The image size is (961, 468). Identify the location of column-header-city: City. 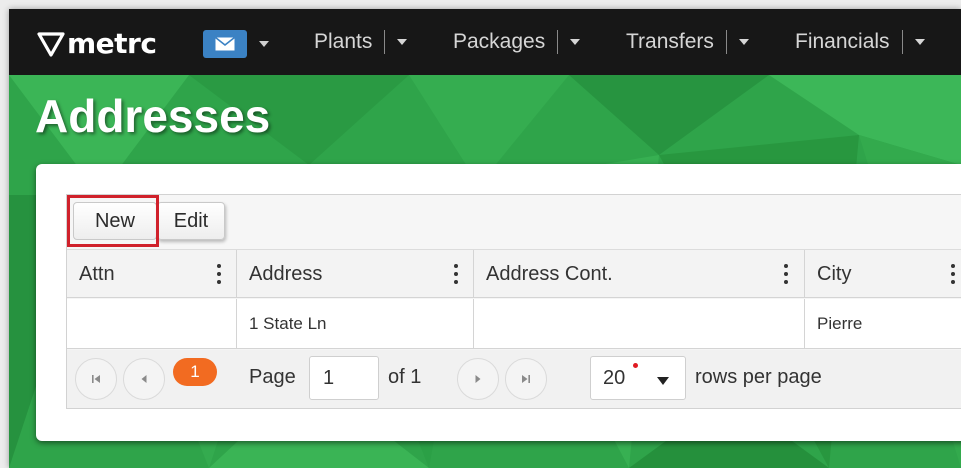
(883, 274).